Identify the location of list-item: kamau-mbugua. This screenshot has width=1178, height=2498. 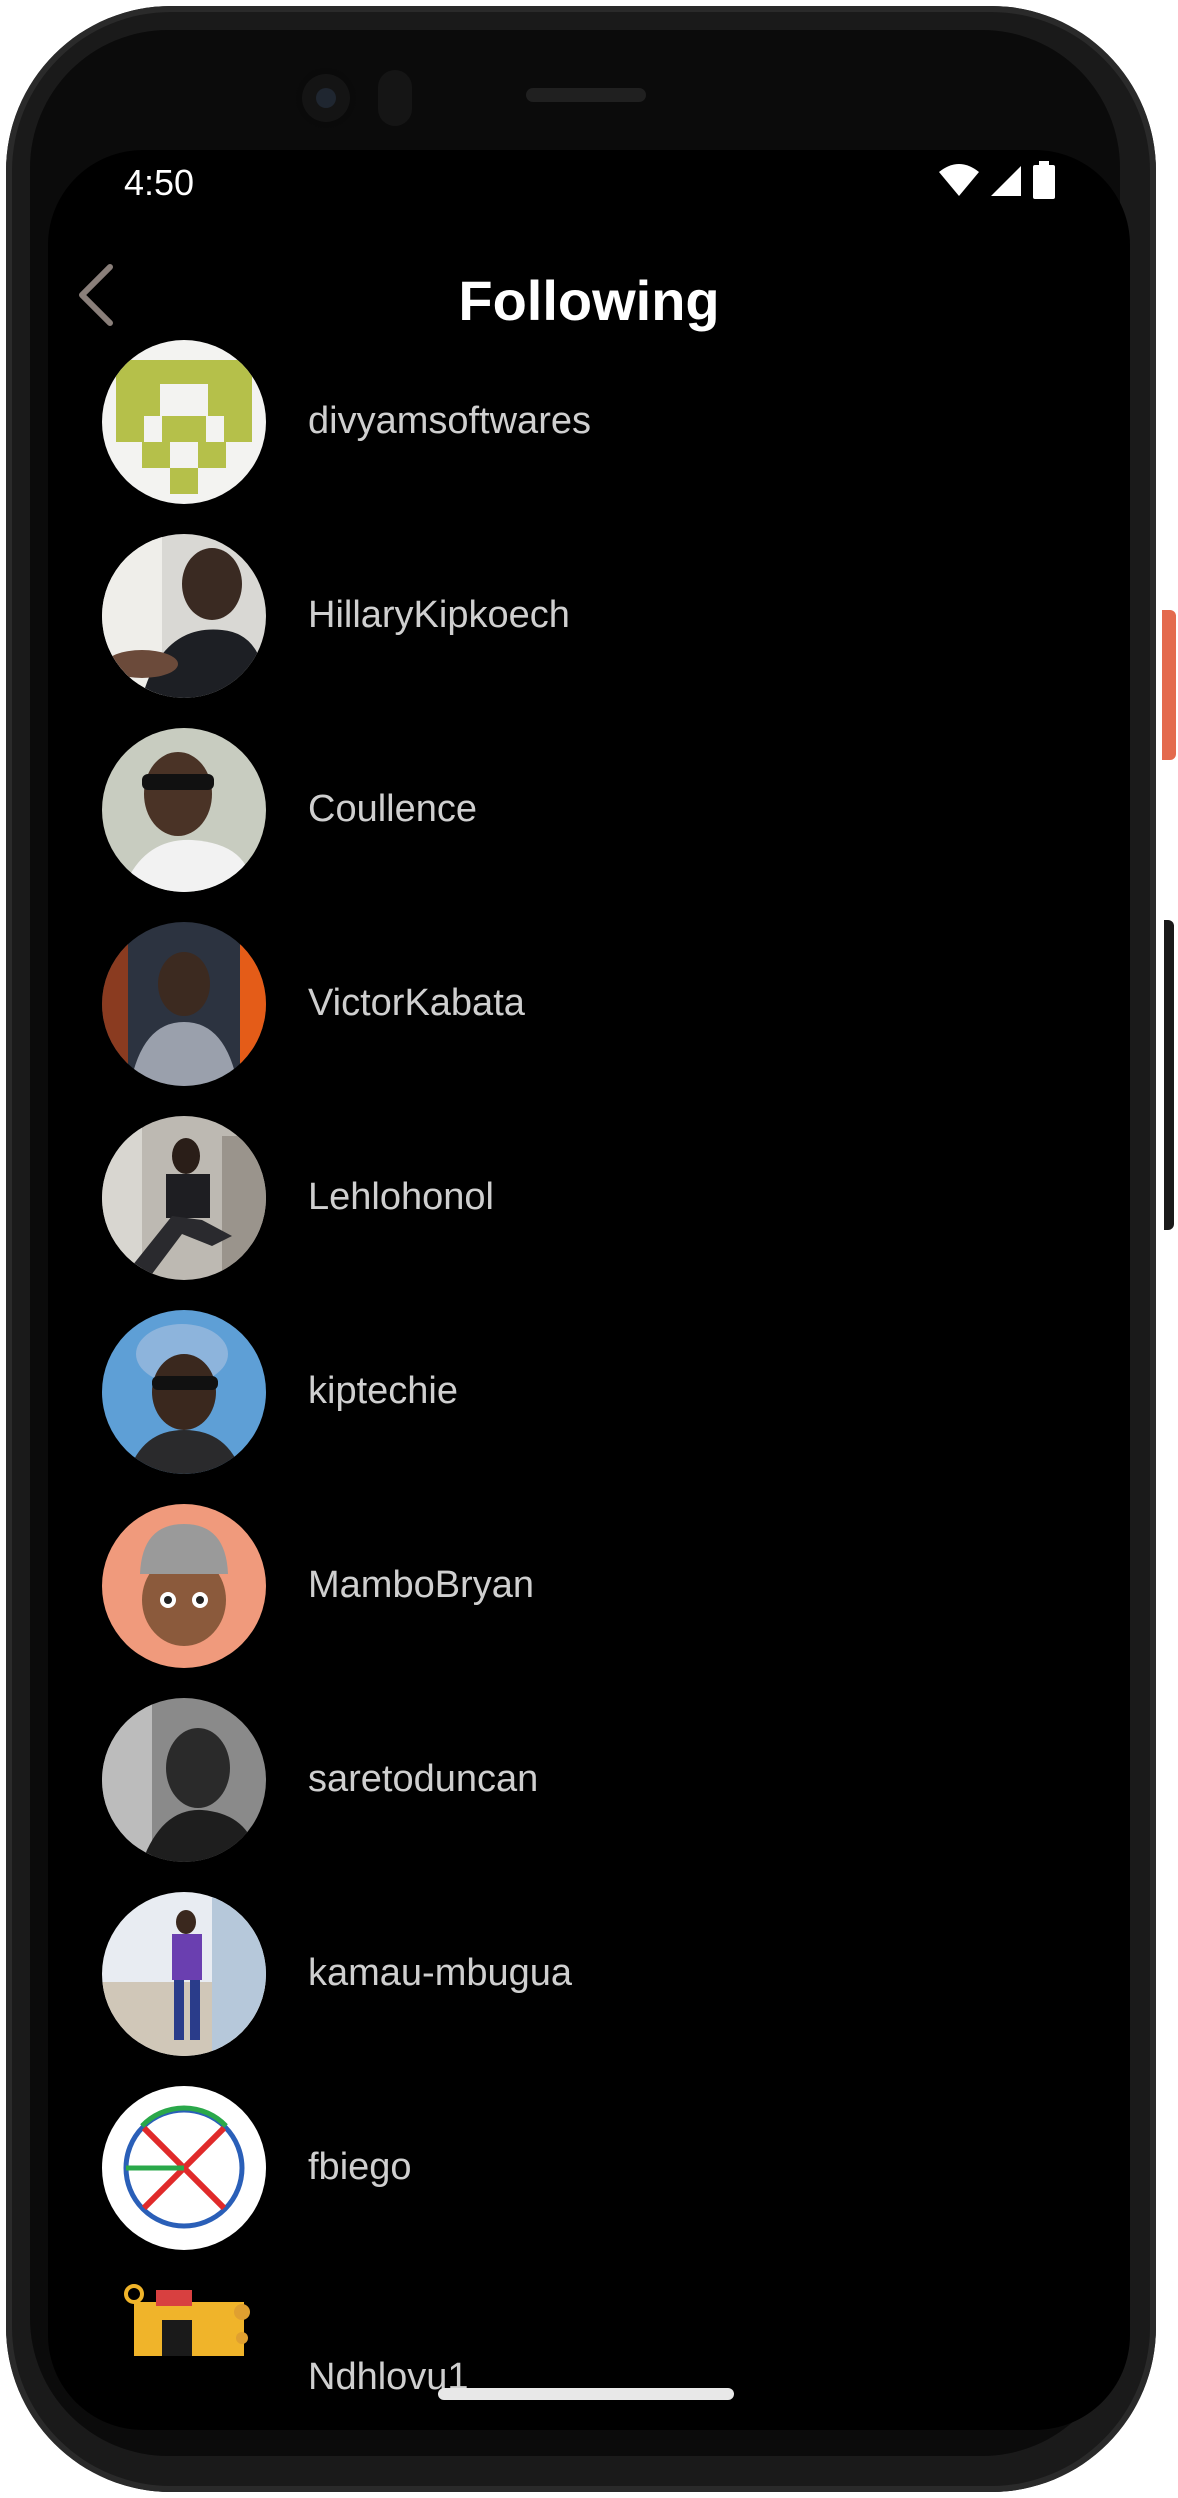
(552, 1975).